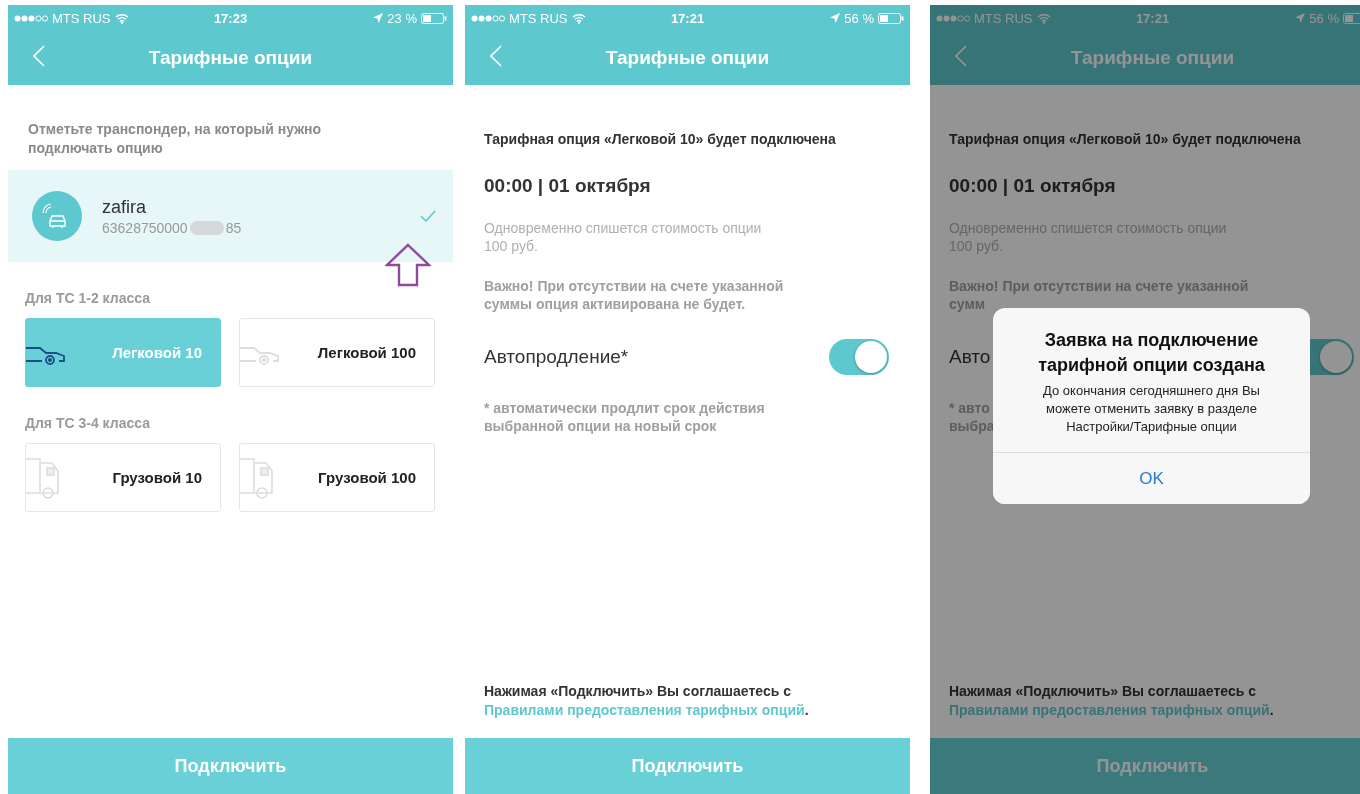  Describe the element at coordinates (623, 237) in the screenshot. I see `cost-text: Одновременно спишется стоимость опции 100 руб.` at that location.